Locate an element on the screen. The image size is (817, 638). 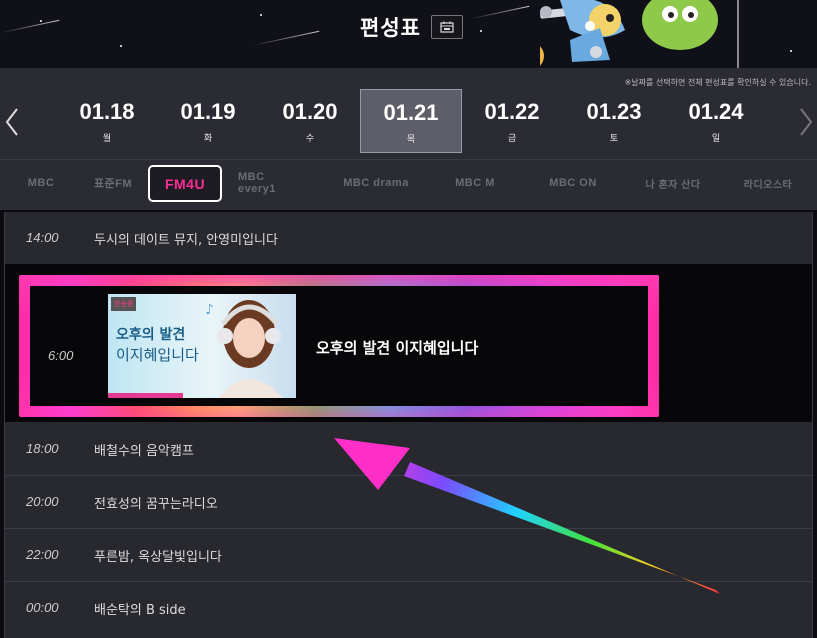
page-title: 편성표 is located at coordinates (390, 28).